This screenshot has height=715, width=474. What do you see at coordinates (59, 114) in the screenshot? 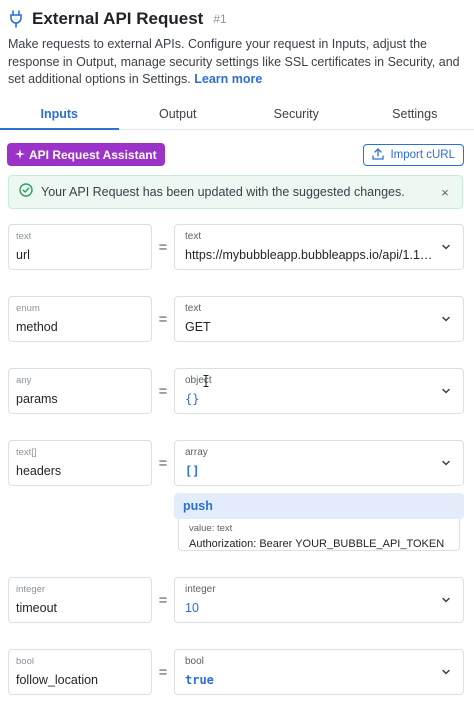
I see `tab-inputs: Inputs` at bounding box center [59, 114].